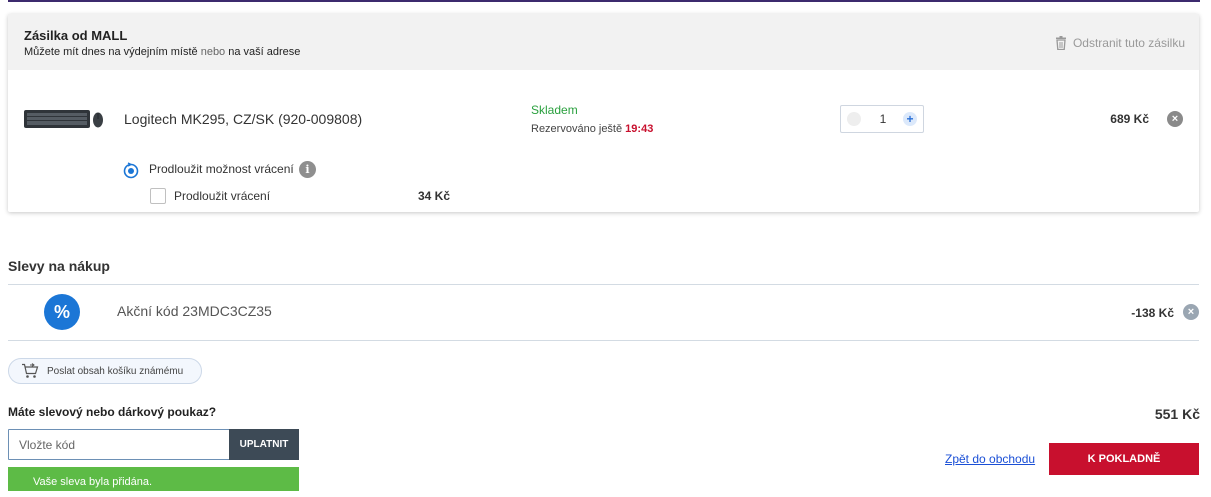 The width and height of the screenshot is (1211, 497). I want to click on discount-code-label: Akční kód 23MDC3CZ35, so click(194, 311).